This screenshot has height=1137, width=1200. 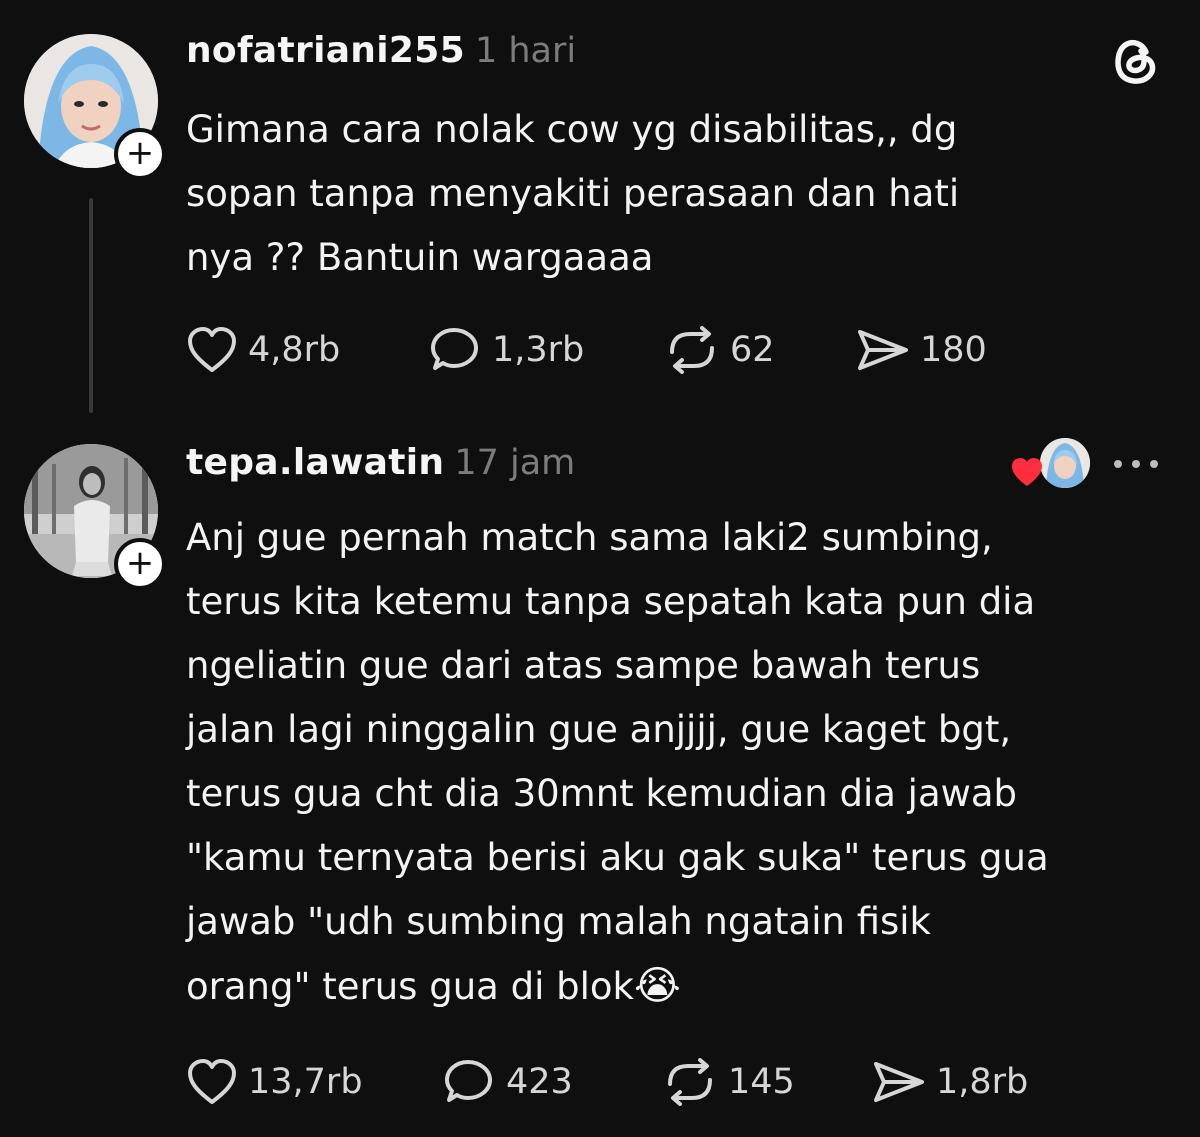 I want to click on heart-filled-icon, so click(x=1027, y=472).